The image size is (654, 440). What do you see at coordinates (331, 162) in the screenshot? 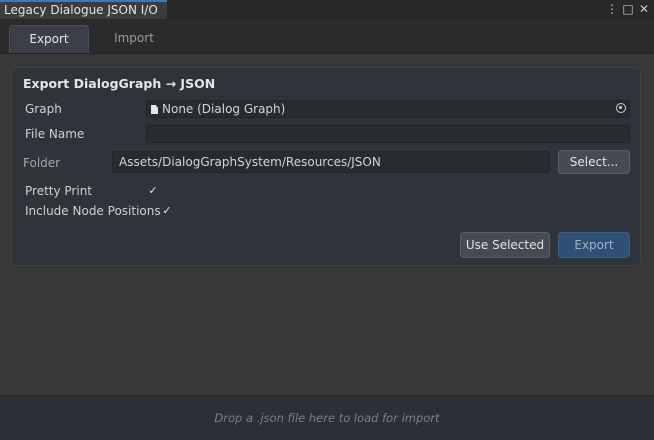
I see `folder-path-field: Assets/DialogGraphSystem/Resources/JSON` at bounding box center [331, 162].